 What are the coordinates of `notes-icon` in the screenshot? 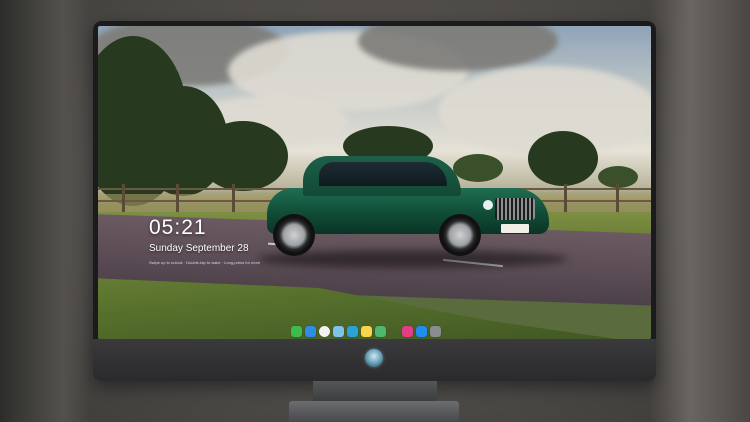 It's located at (366, 331).